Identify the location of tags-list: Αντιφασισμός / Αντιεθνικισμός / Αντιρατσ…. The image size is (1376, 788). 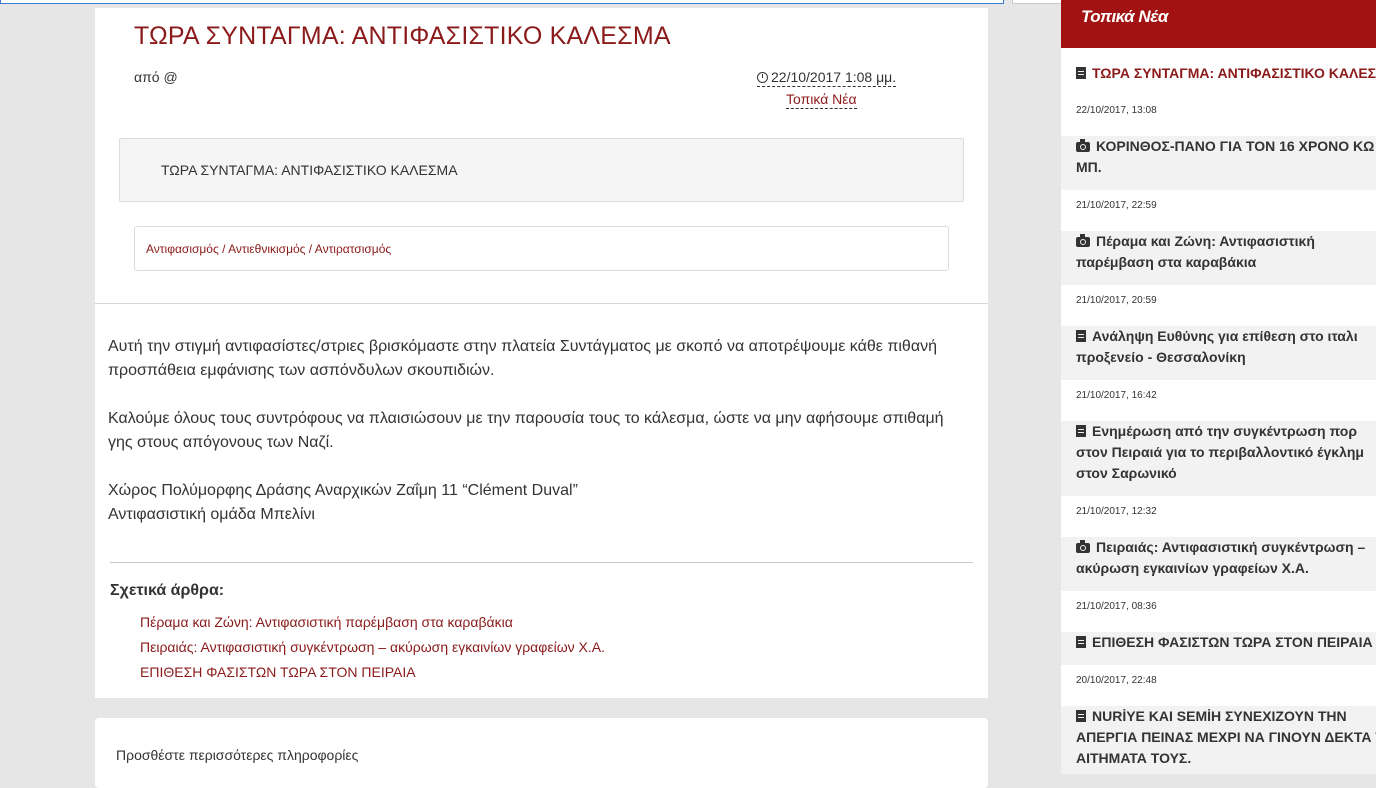
(269, 249).